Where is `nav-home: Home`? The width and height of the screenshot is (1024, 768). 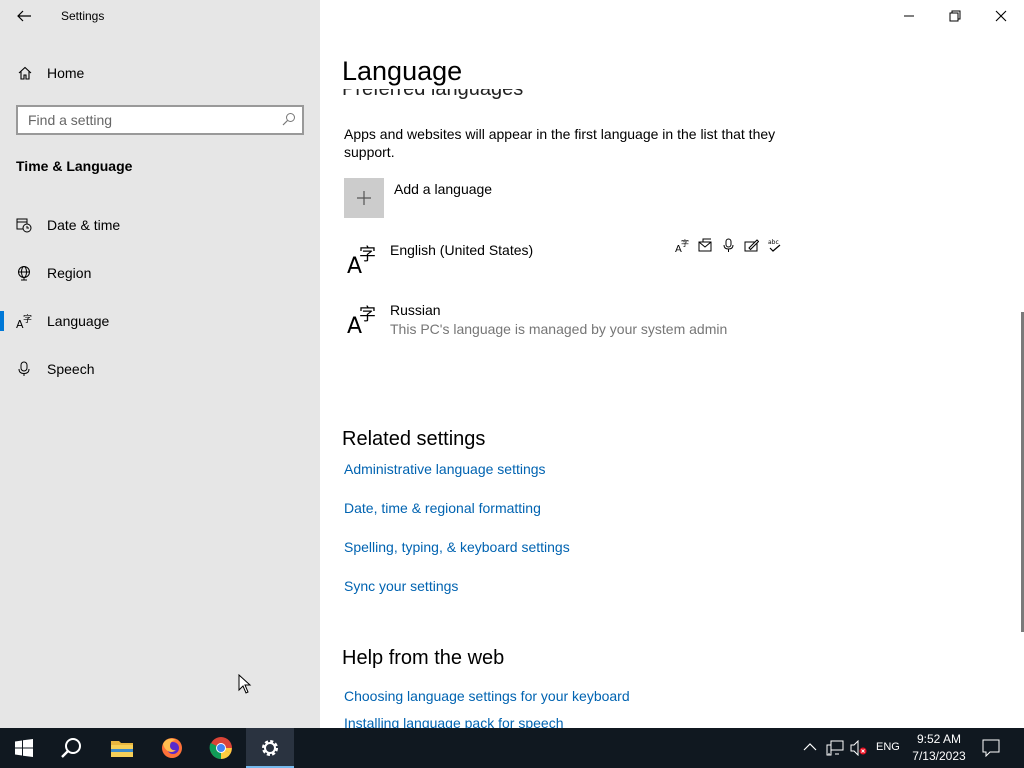
nav-home: Home is located at coordinates (160, 73).